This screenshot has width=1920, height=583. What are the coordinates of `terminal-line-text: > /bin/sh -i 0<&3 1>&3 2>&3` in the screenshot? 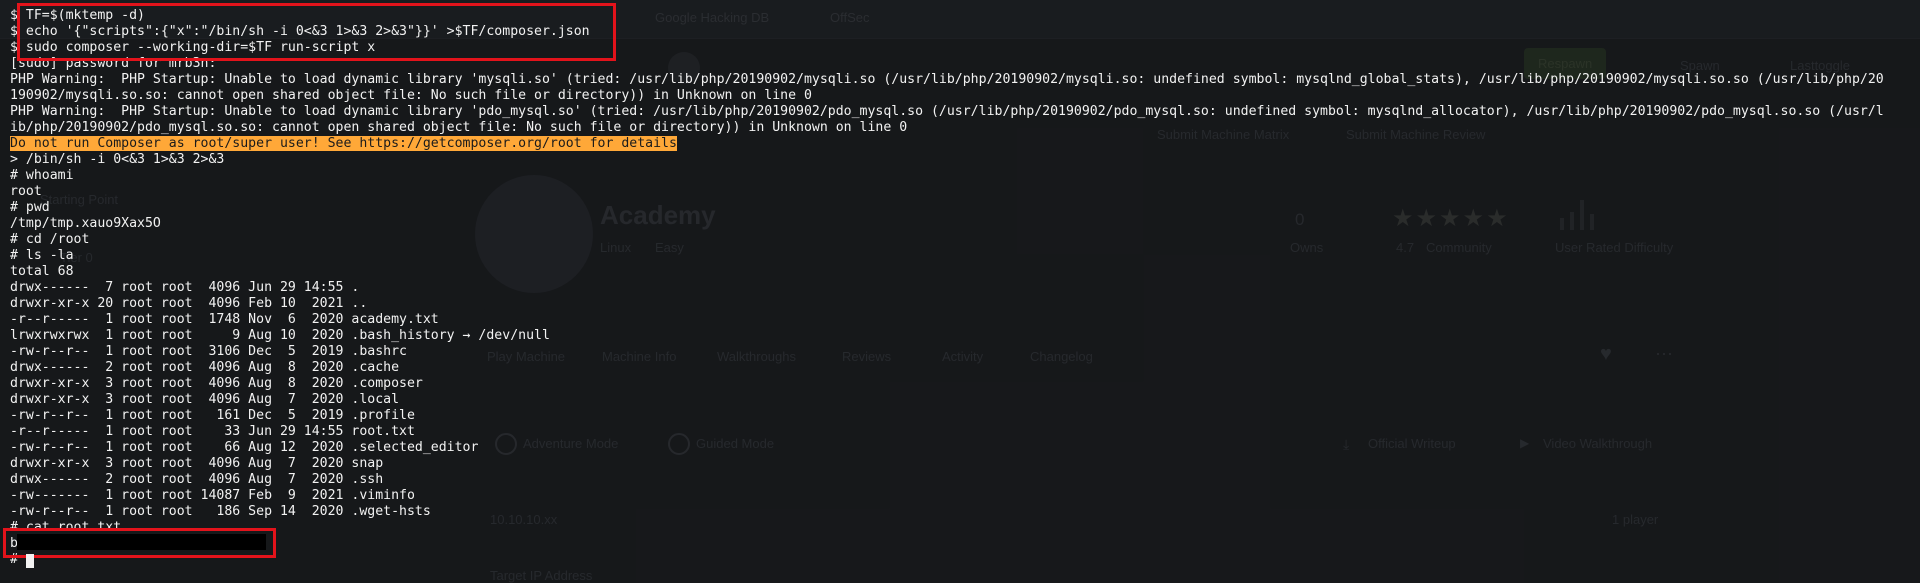 It's located at (117, 159).